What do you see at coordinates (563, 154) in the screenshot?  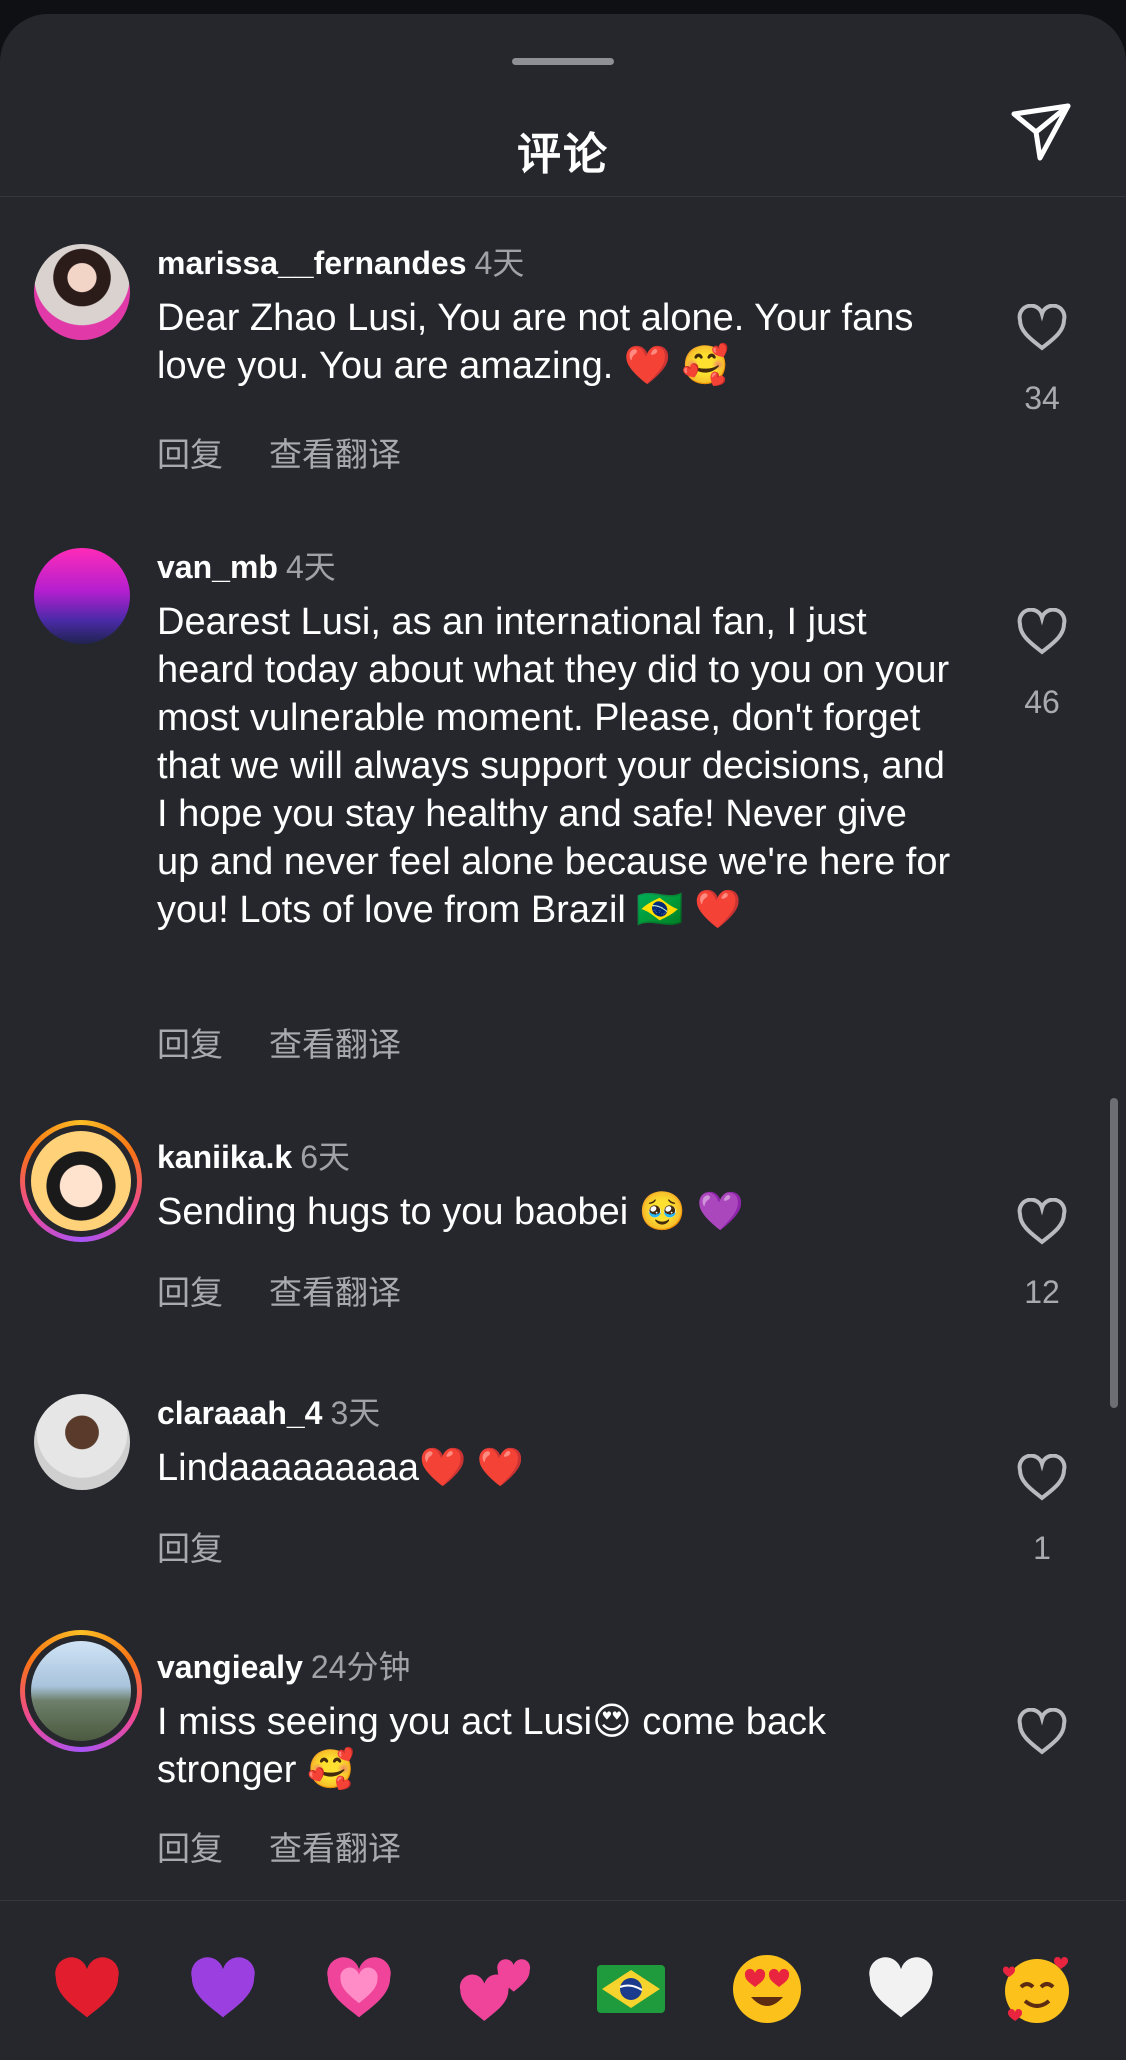 I see `page-title: 评论` at bounding box center [563, 154].